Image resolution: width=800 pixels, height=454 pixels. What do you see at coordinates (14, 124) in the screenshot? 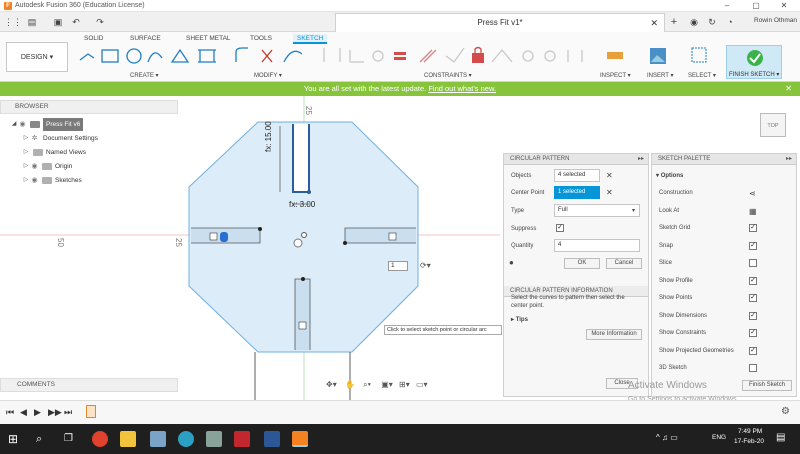
I see `collapse-icon: ◢` at bounding box center [14, 124].